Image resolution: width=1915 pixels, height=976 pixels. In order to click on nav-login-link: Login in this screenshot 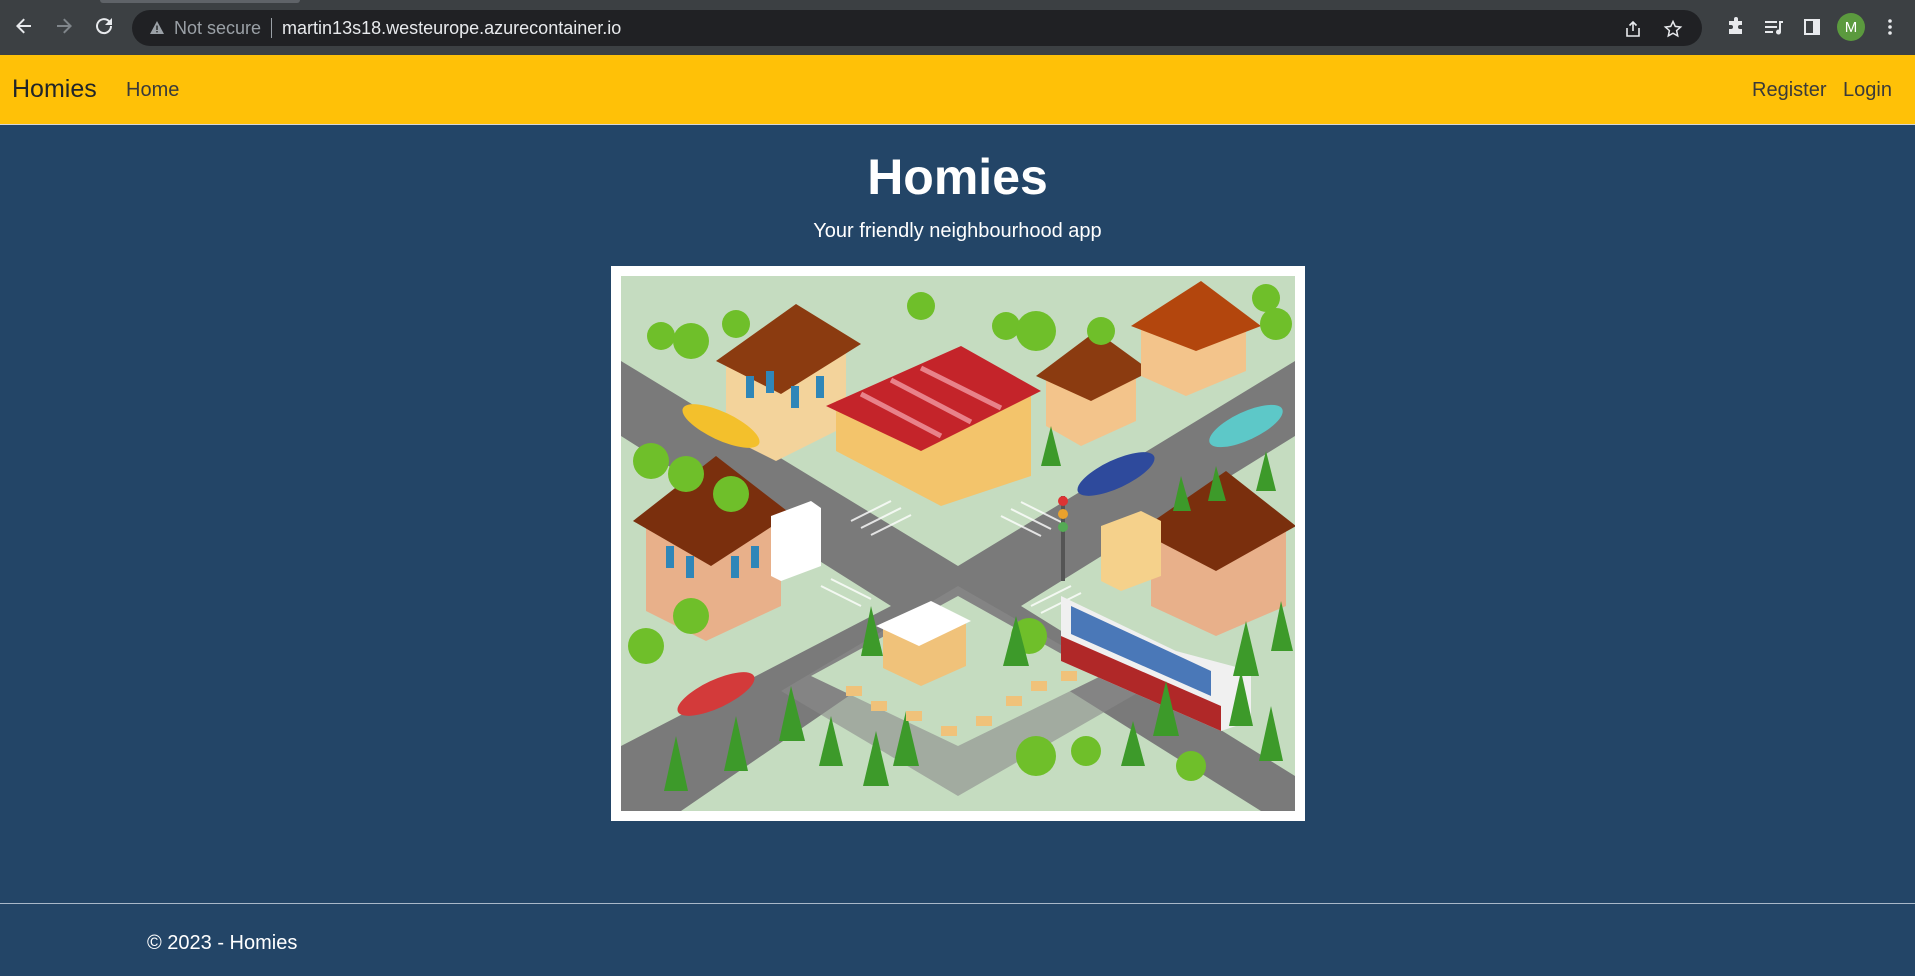, I will do `click(1867, 90)`.